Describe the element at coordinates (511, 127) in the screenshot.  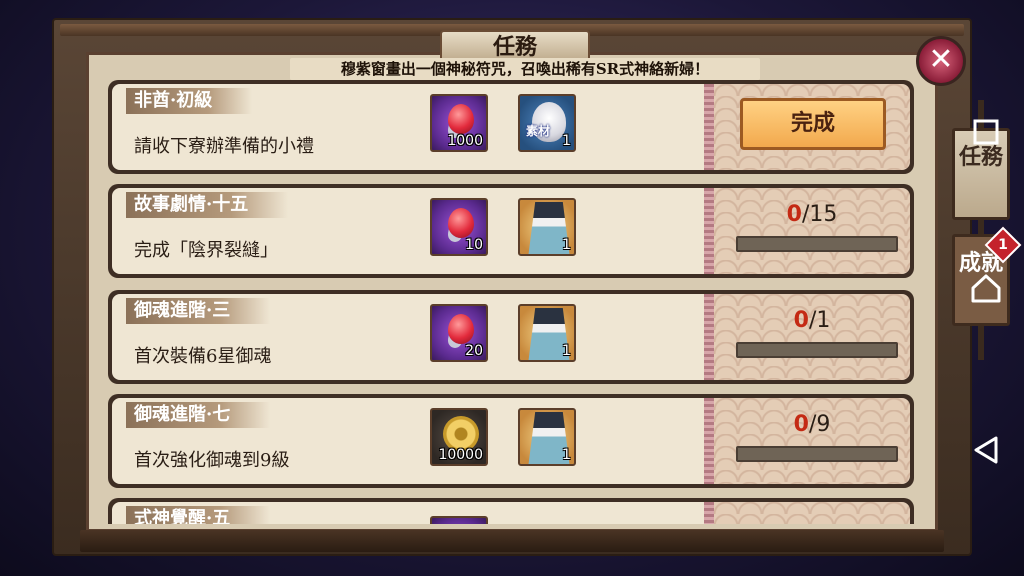
I see `task-row: 非酋·初級 請收下寮辦準備的小禮 1000 素材 1 完成` at that location.